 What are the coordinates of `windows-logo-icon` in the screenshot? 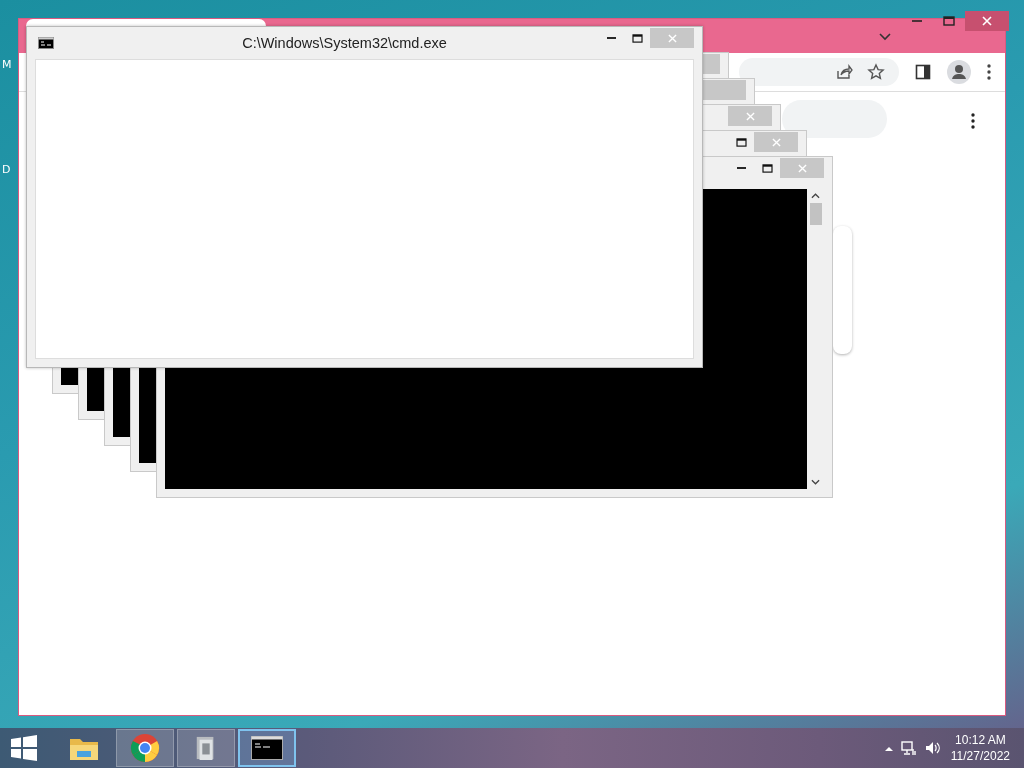 It's located at (24, 748).